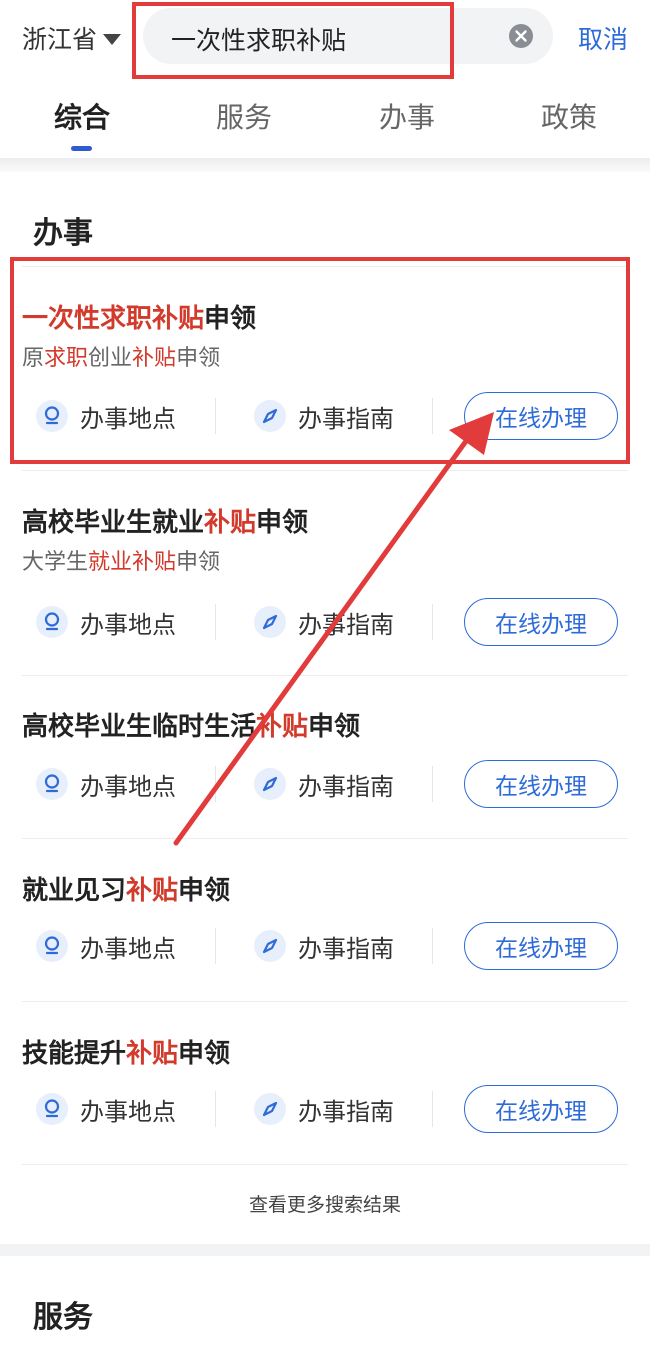 Image resolution: width=650 pixels, height=1361 pixels. I want to click on search-input: 一次性求职补贴, so click(348, 36).